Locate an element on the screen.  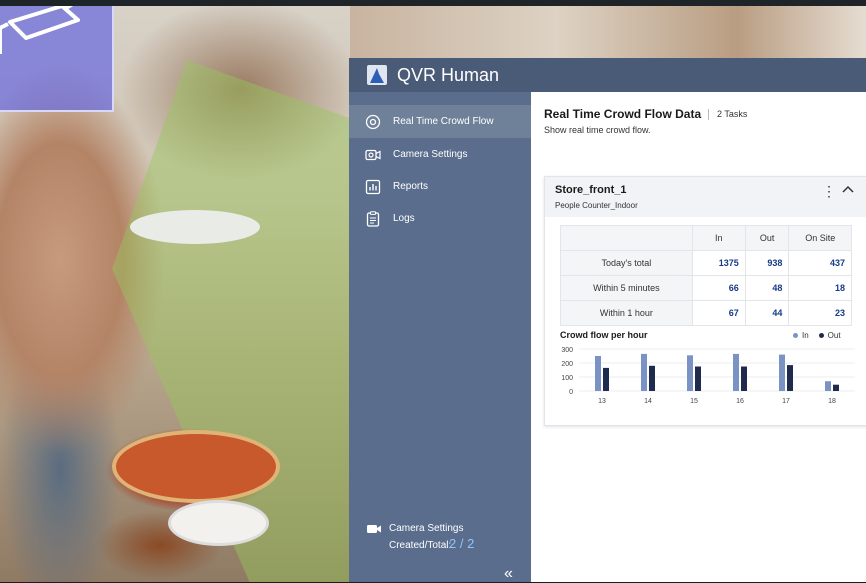
in-value: 67 is located at coordinates (718, 313).